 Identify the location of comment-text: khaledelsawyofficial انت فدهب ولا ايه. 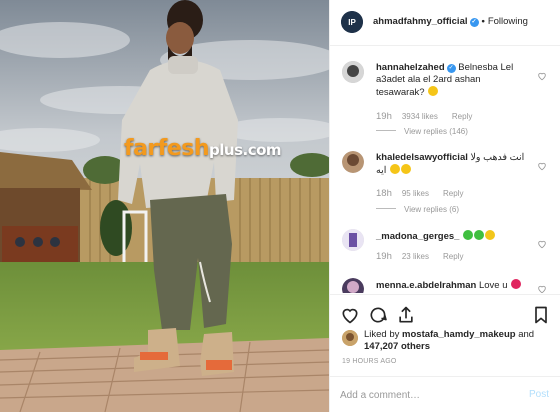
(451, 164).